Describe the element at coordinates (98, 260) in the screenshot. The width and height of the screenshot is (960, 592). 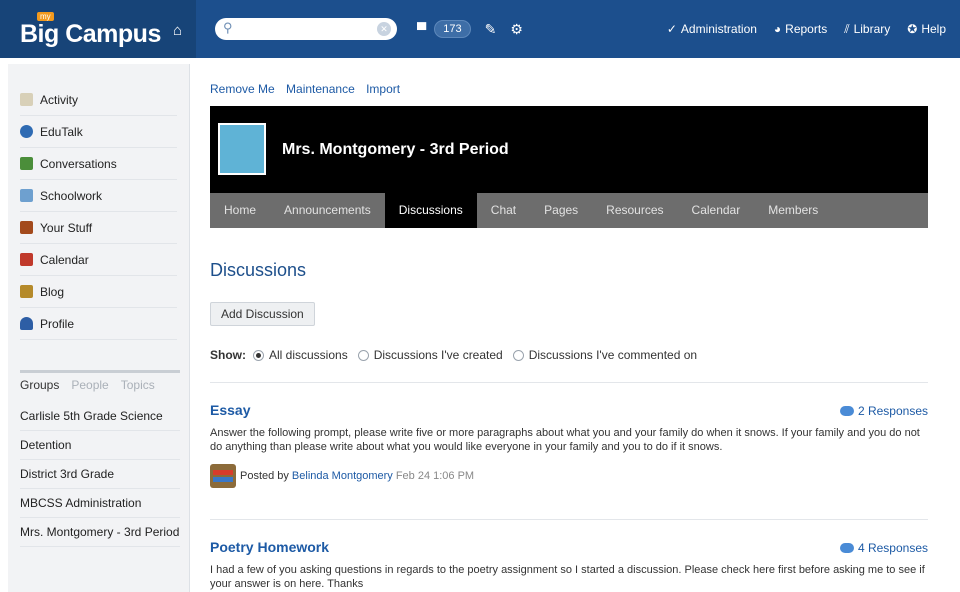
I see `sidebar-item-calendar: Calendar` at that location.